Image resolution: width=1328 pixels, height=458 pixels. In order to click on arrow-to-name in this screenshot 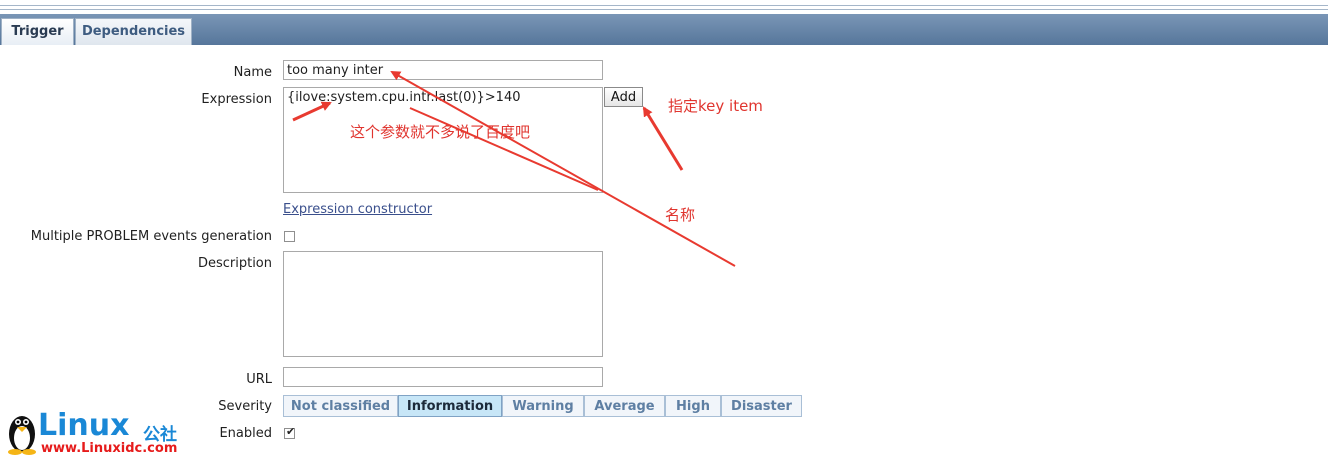, I will do `click(563, 169)`.